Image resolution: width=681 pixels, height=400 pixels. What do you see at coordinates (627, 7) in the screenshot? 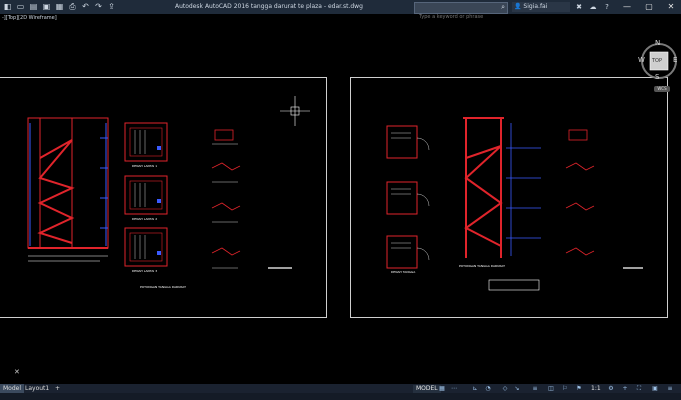
I see `minimize-button: —` at bounding box center [627, 7].